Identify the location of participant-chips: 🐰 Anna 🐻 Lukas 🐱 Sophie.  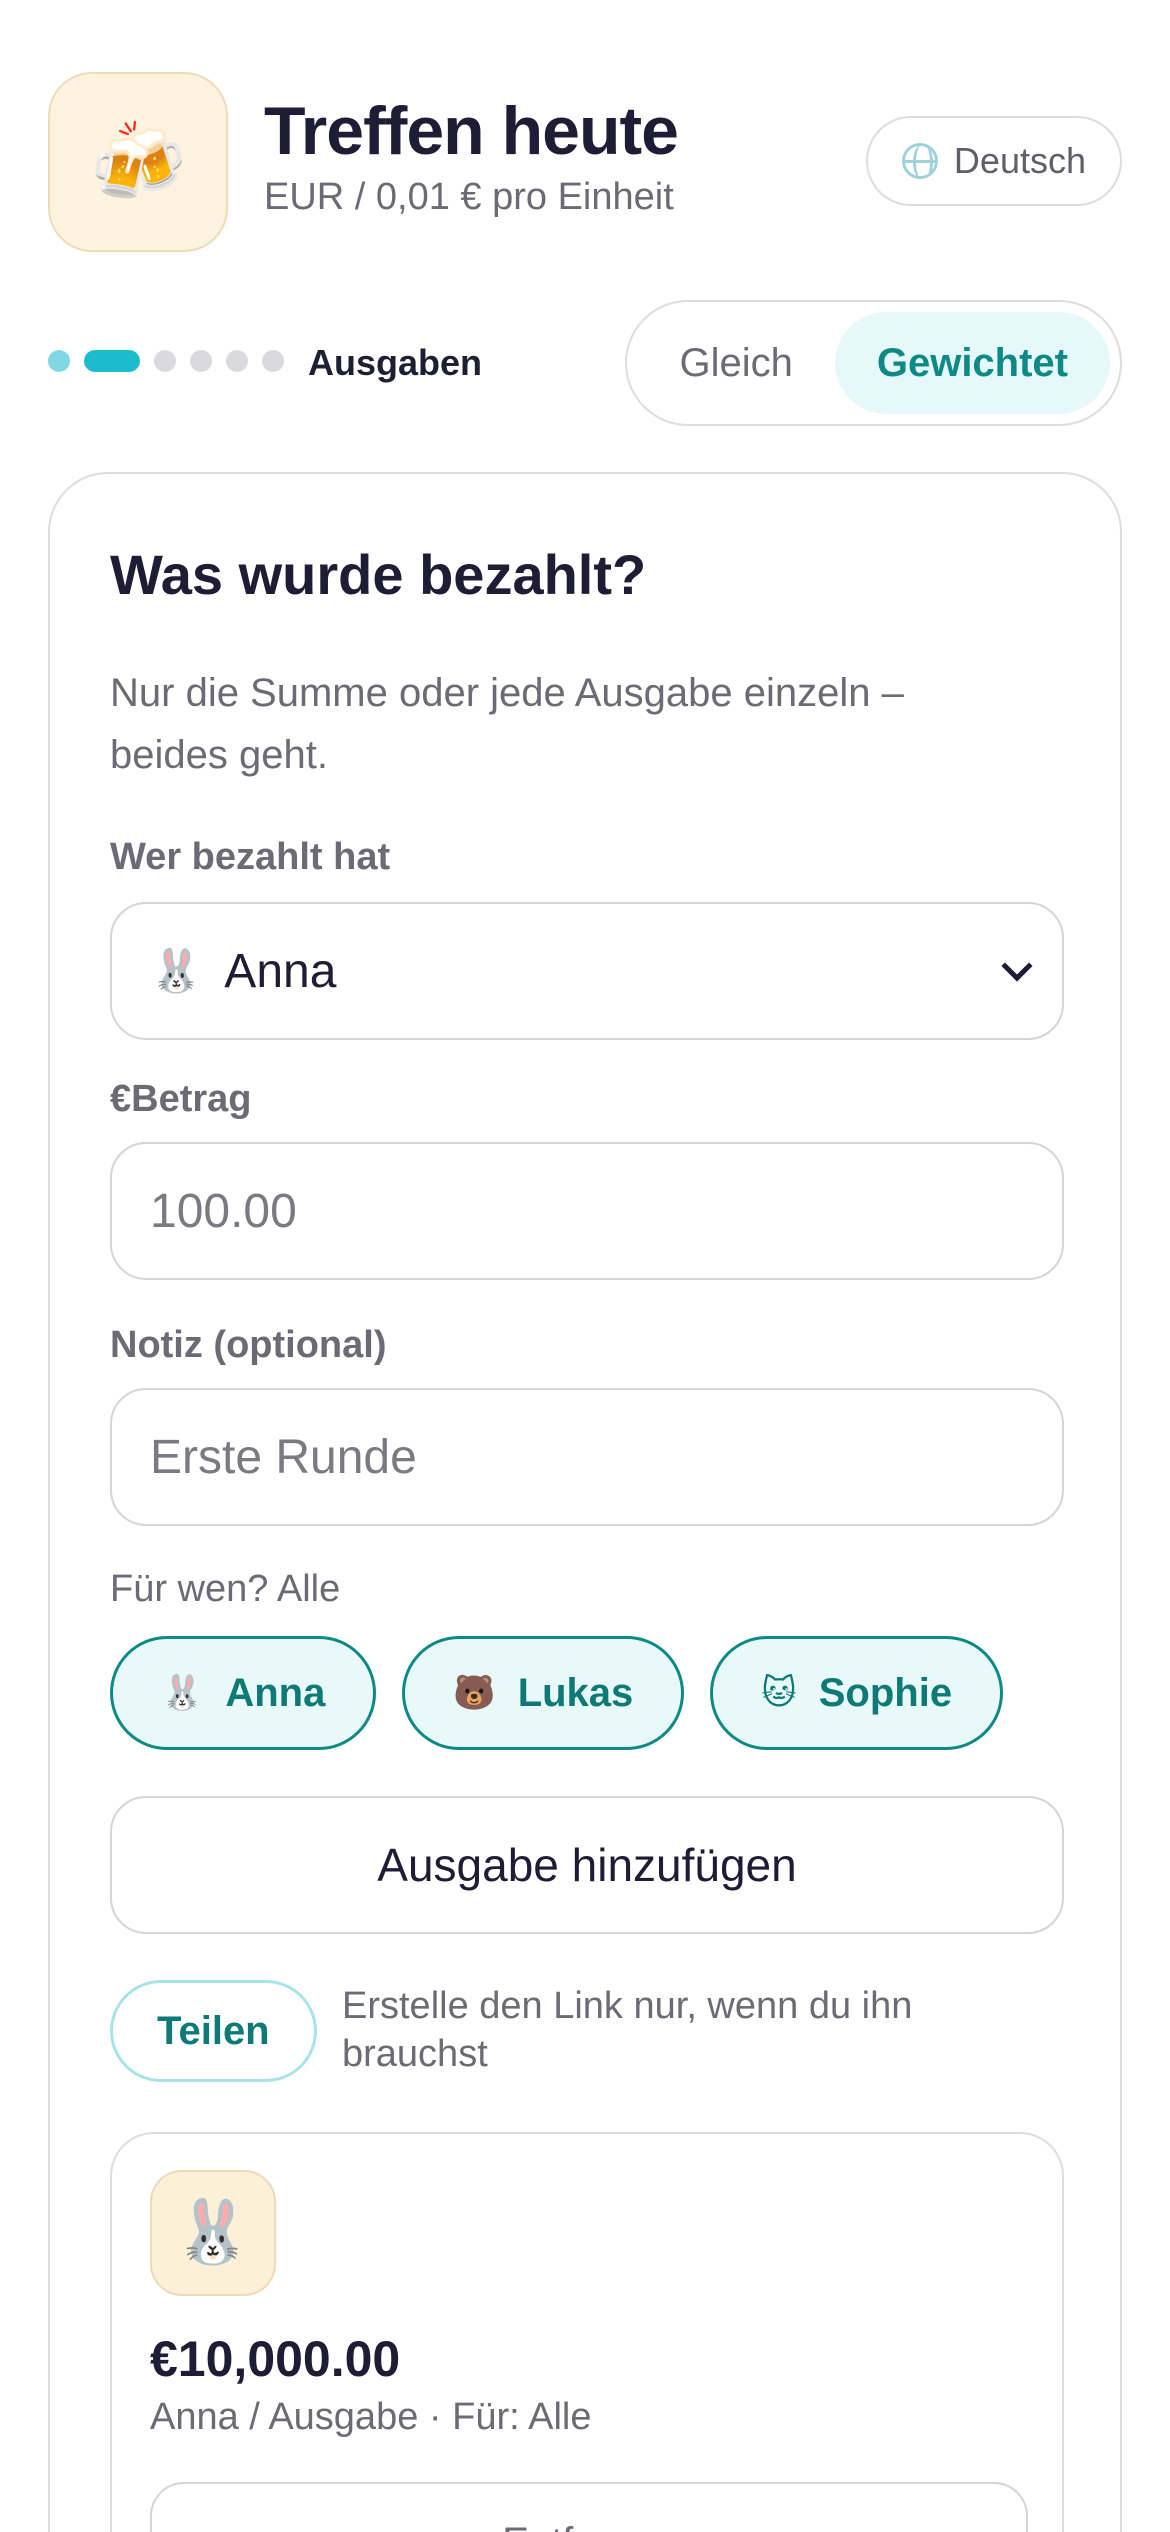
(557, 1693).